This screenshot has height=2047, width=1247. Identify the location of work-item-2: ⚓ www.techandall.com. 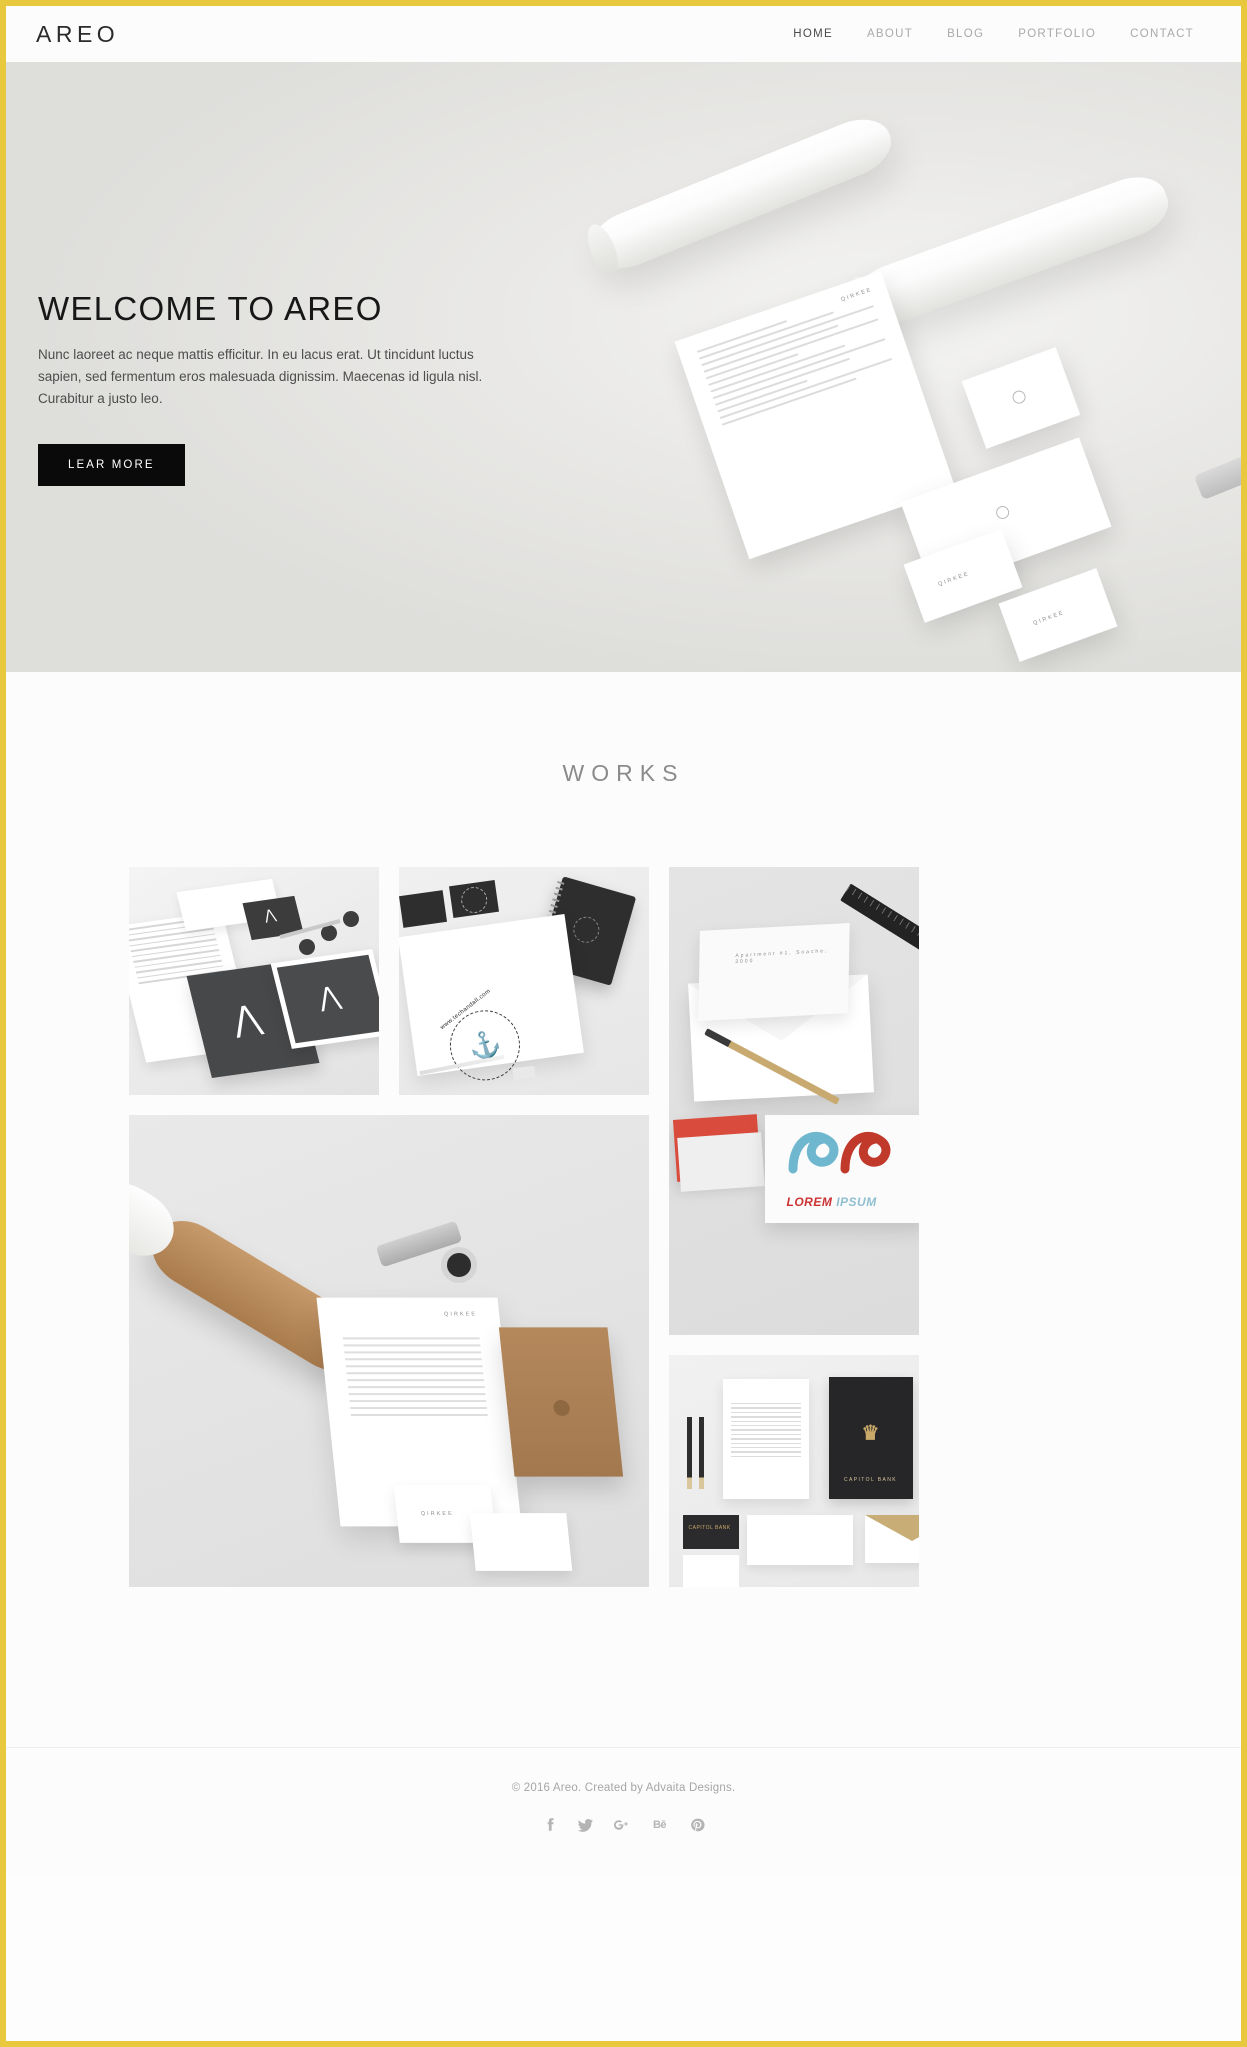
(523, 981).